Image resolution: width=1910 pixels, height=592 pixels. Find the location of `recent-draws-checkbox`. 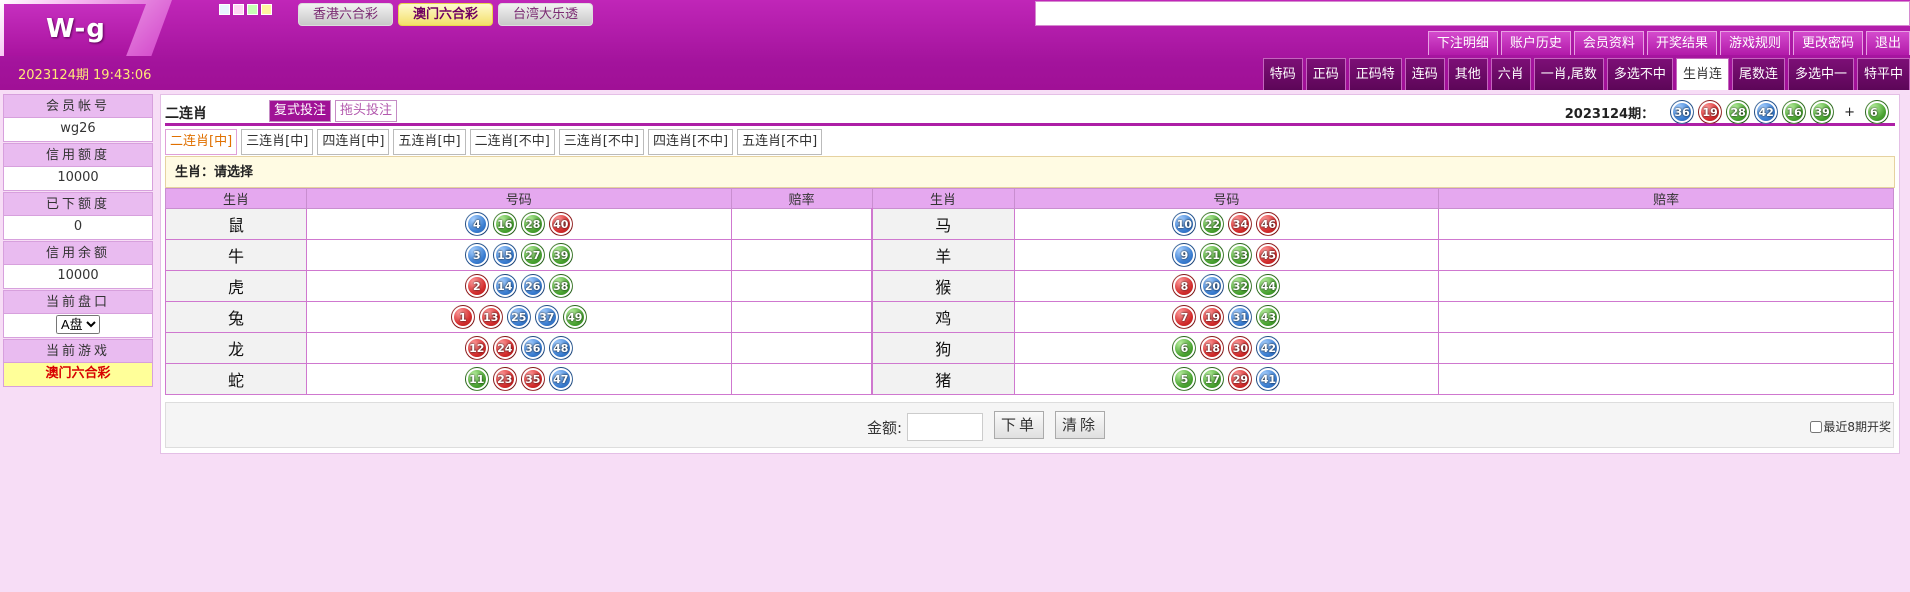

recent-draws-checkbox is located at coordinates (1816, 426).